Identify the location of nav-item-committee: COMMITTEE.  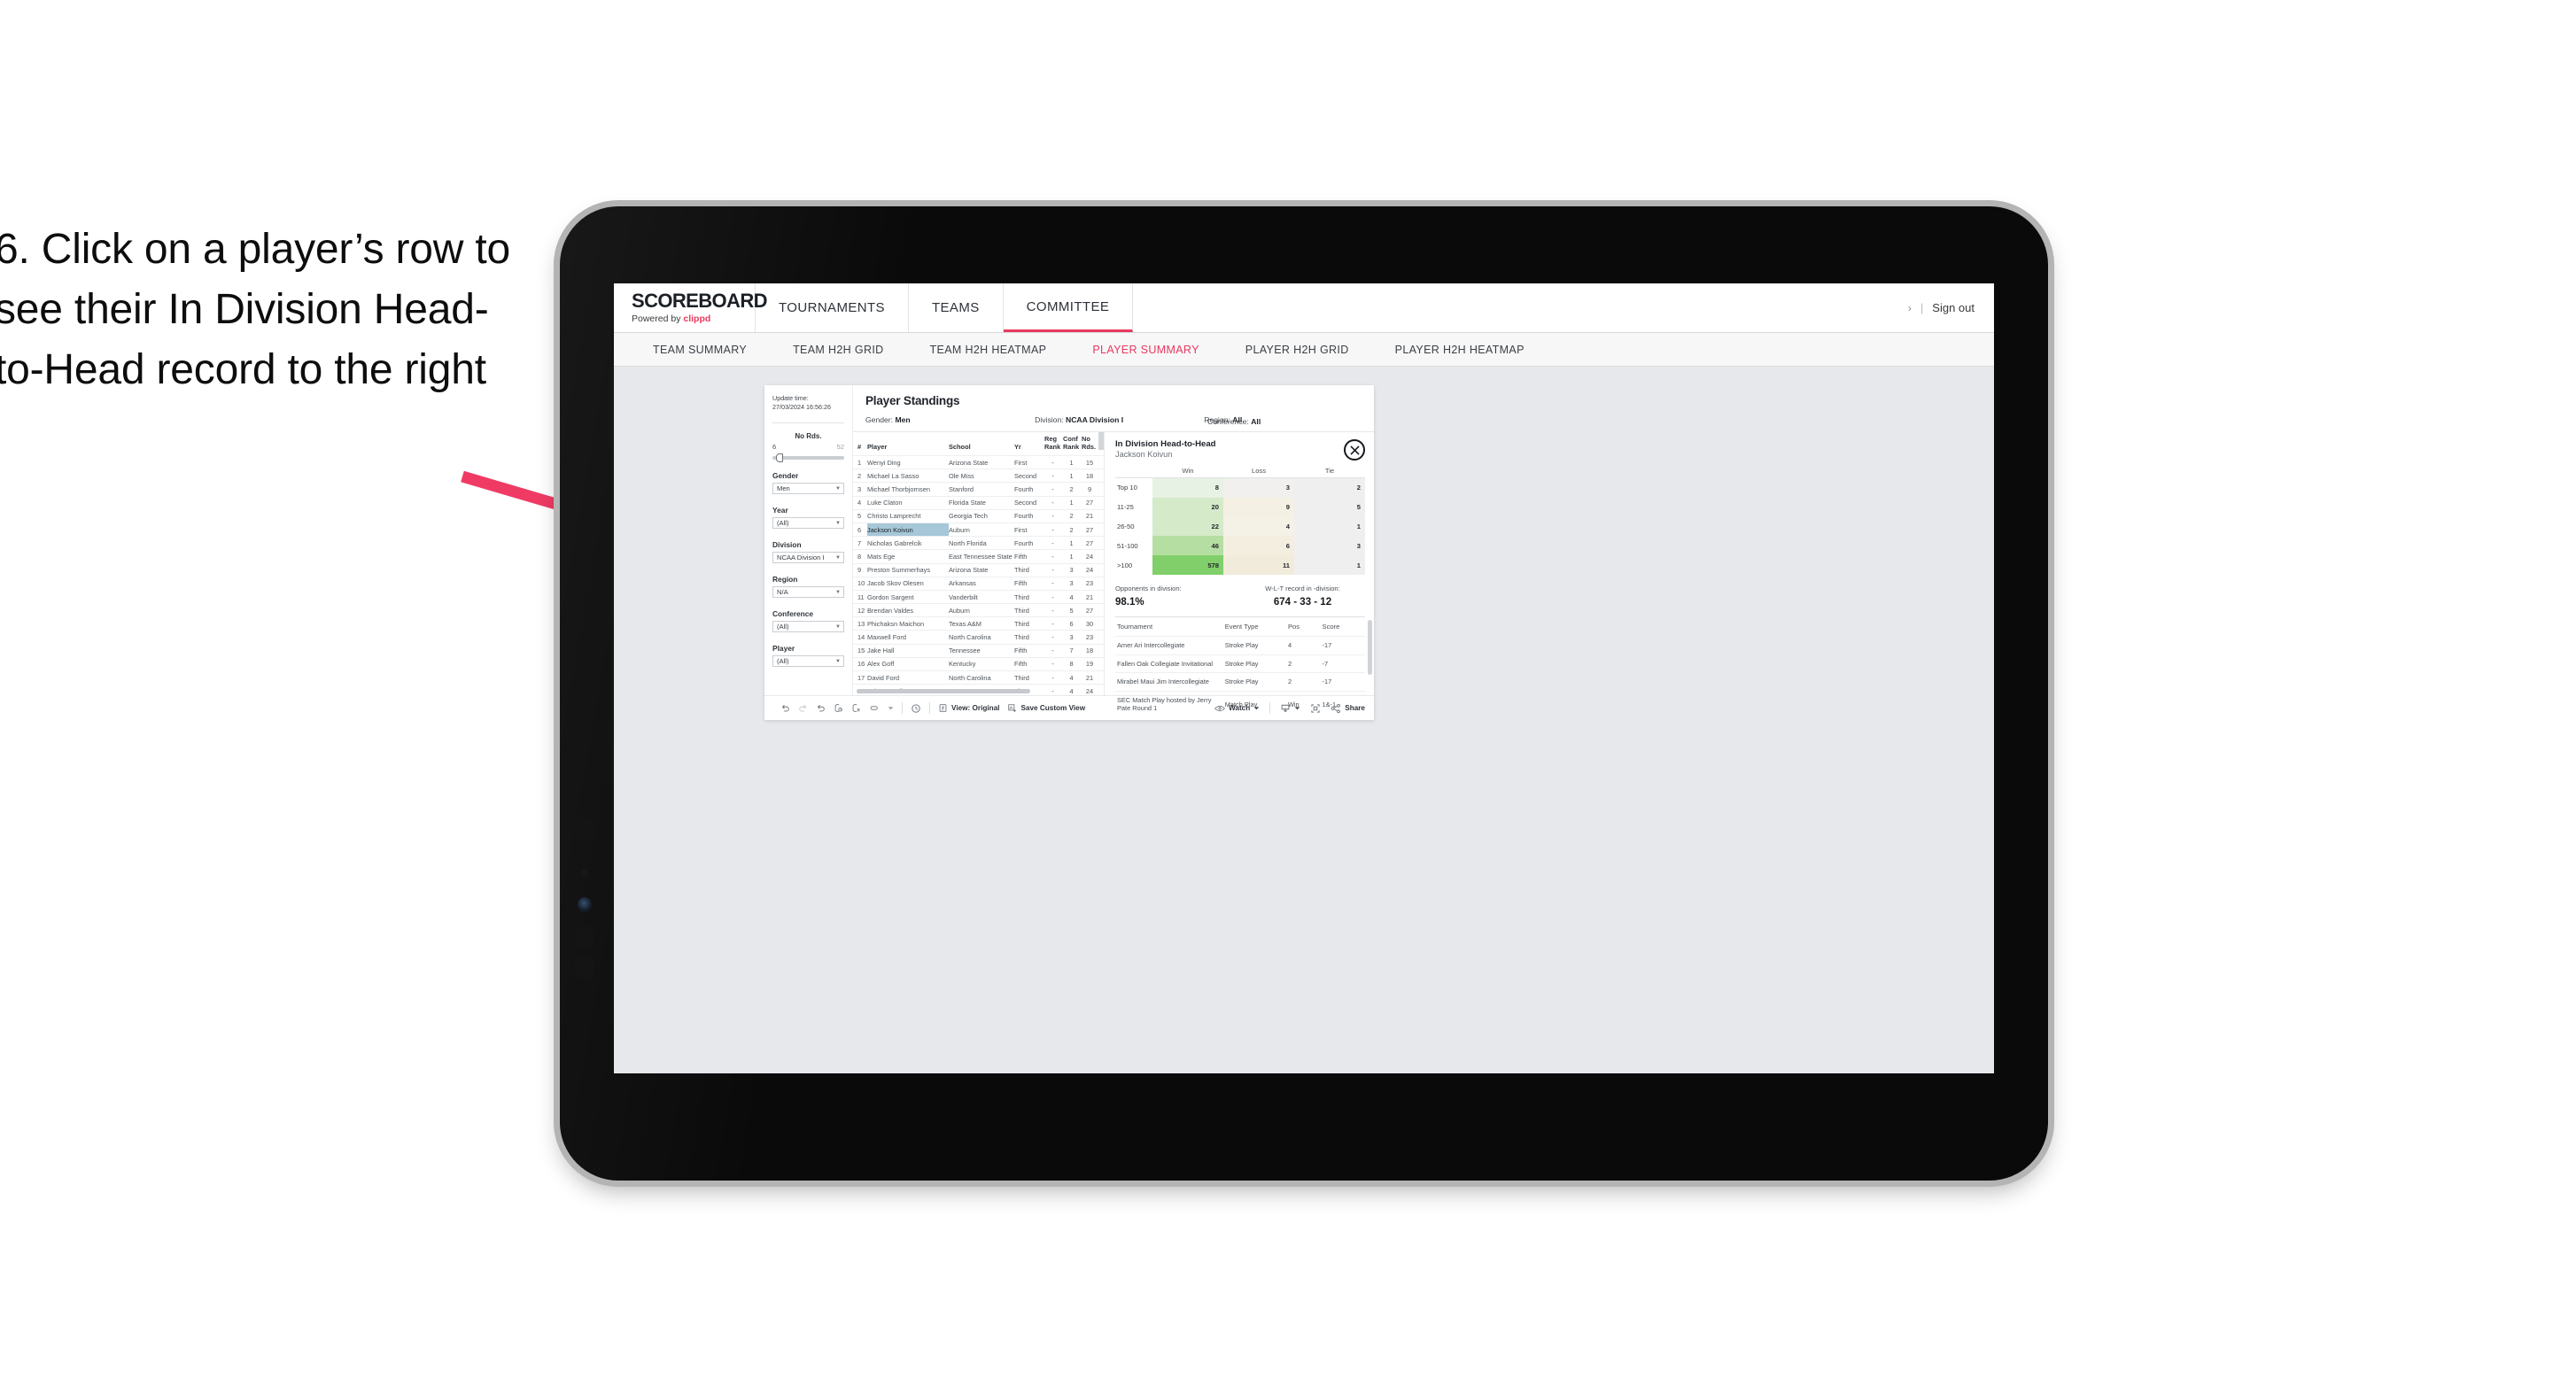
(1068, 308).